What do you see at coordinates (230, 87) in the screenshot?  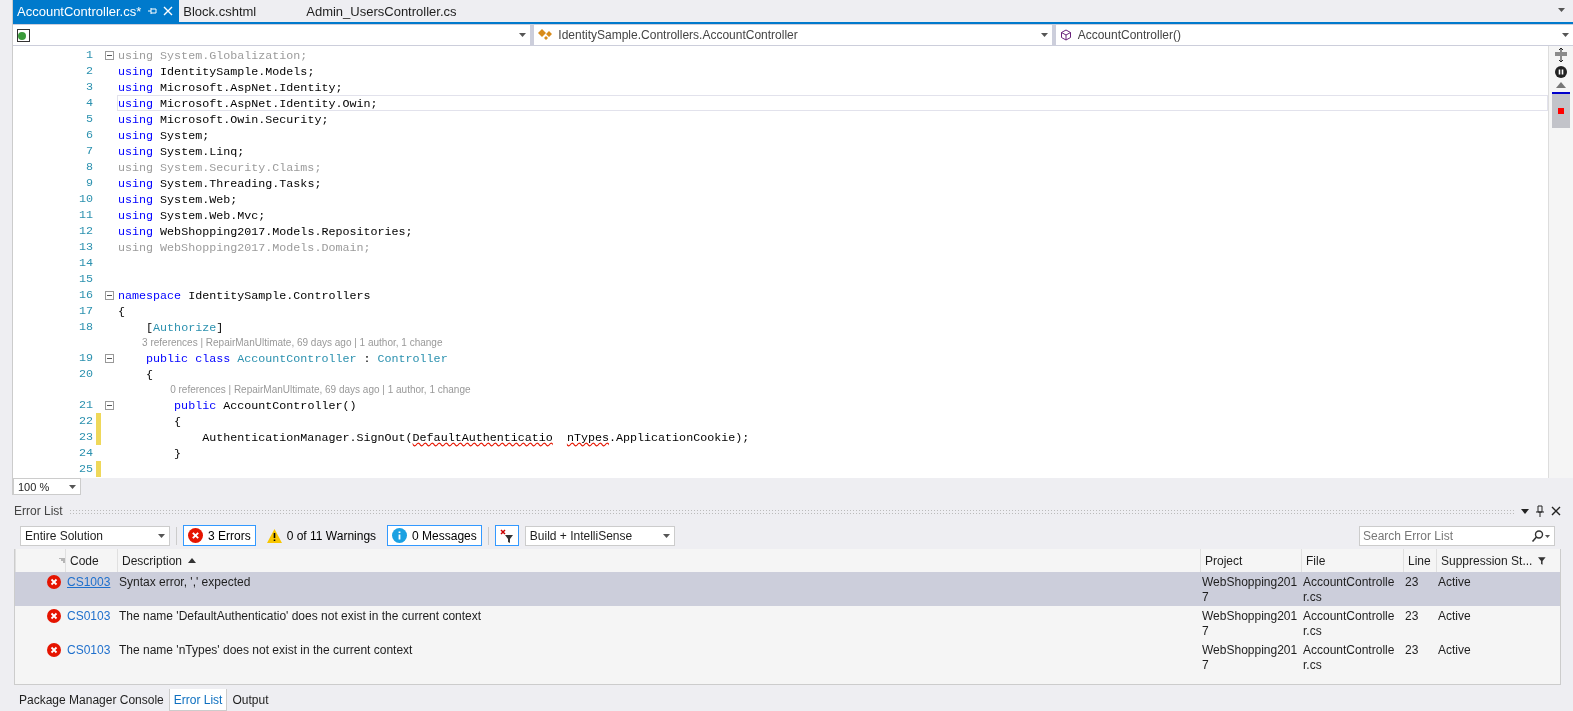 I see `code-line: using Microsoft.AspNet.Identity;` at bounding box center [230, 87].